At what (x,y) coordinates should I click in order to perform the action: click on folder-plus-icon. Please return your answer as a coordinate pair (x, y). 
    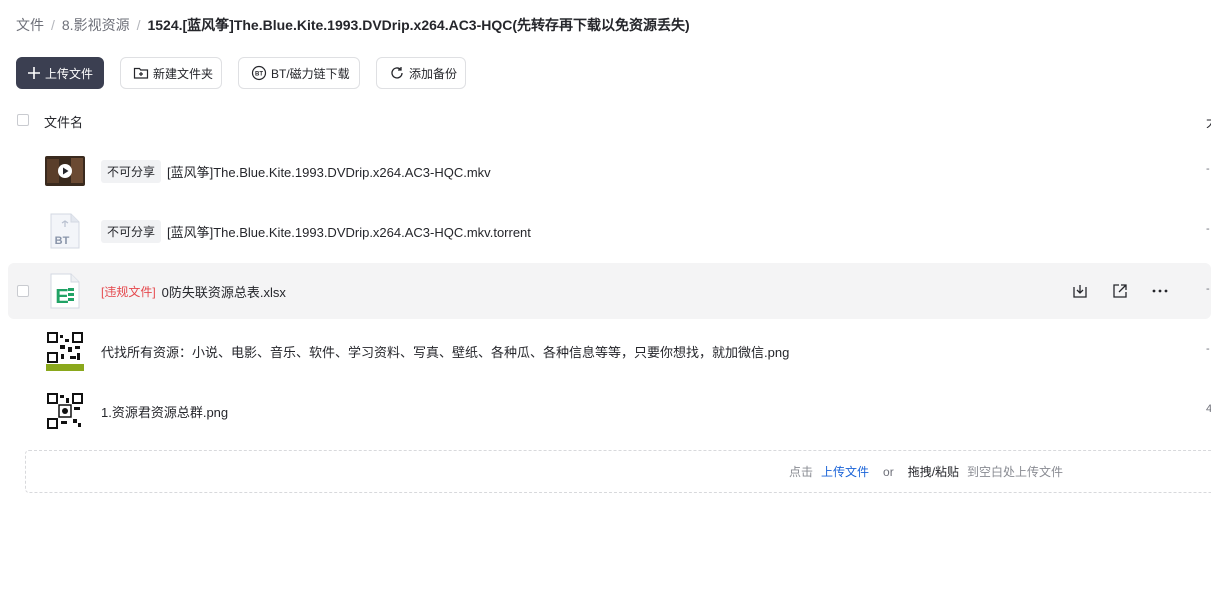
    Looking at the image, I should click on (141, 73).